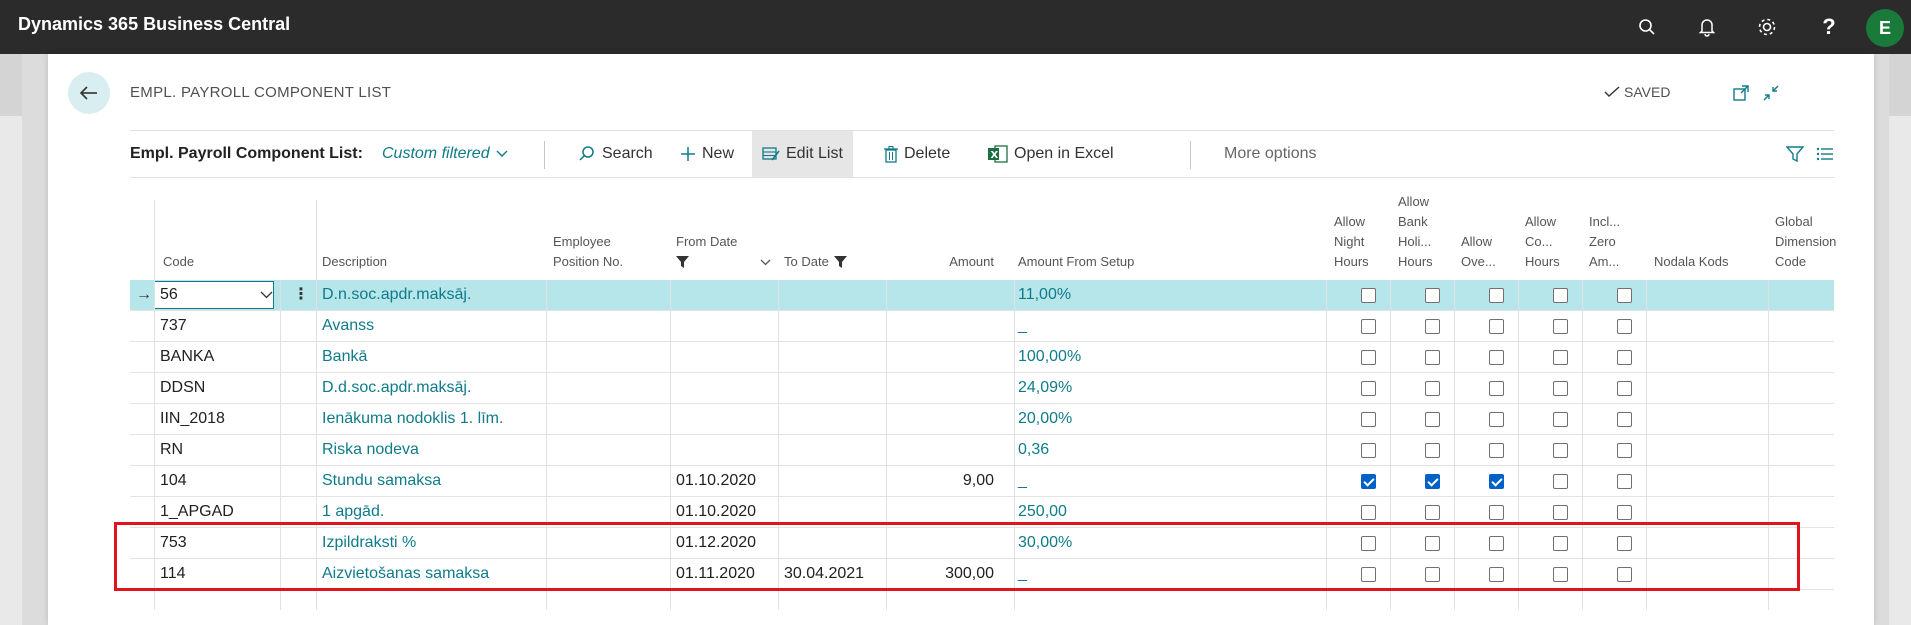 The width and height of the screenshot is (1911, 625). What do you see at coordinates (723, 252) in the screenshot?
I see `col-from-date: From Date` at bounding box center [723, 252].